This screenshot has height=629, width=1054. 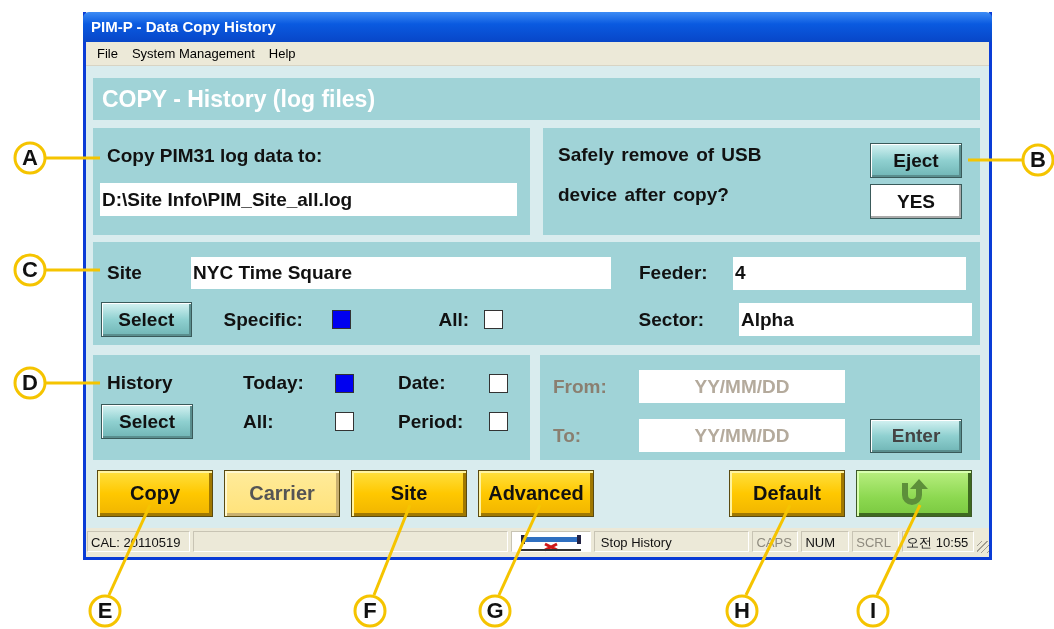 I want to click on callout-badge: H, so click(x=742, y=611).